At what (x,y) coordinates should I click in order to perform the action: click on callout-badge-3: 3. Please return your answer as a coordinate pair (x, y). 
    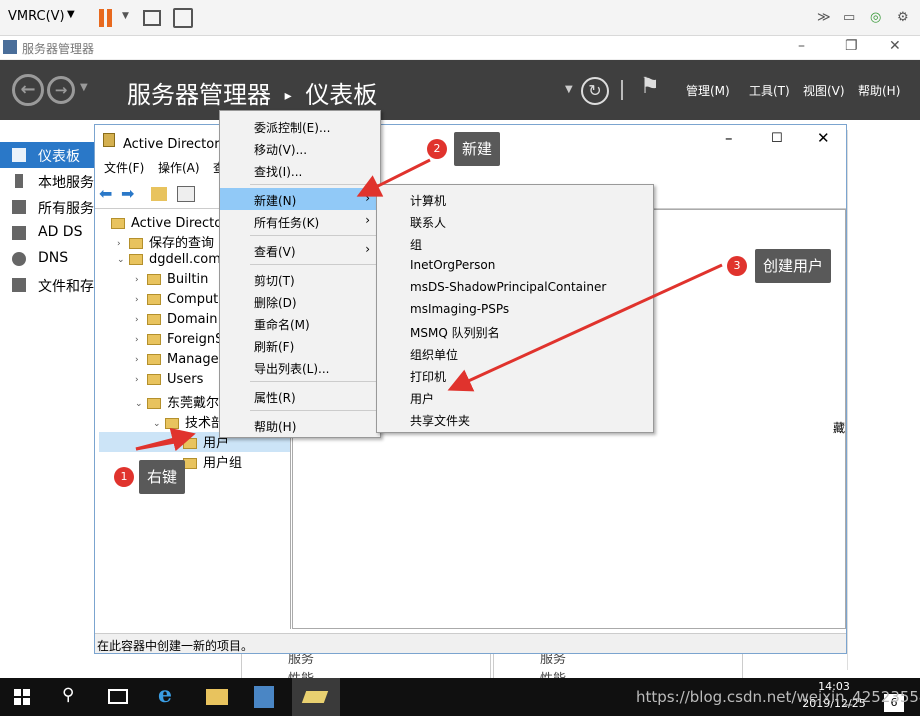
    Looking at the image, I should click on (737, 266).